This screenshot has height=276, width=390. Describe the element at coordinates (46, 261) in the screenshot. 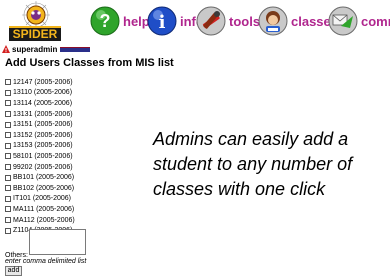

I see `others-hint: enter comma delimited list` at that location.